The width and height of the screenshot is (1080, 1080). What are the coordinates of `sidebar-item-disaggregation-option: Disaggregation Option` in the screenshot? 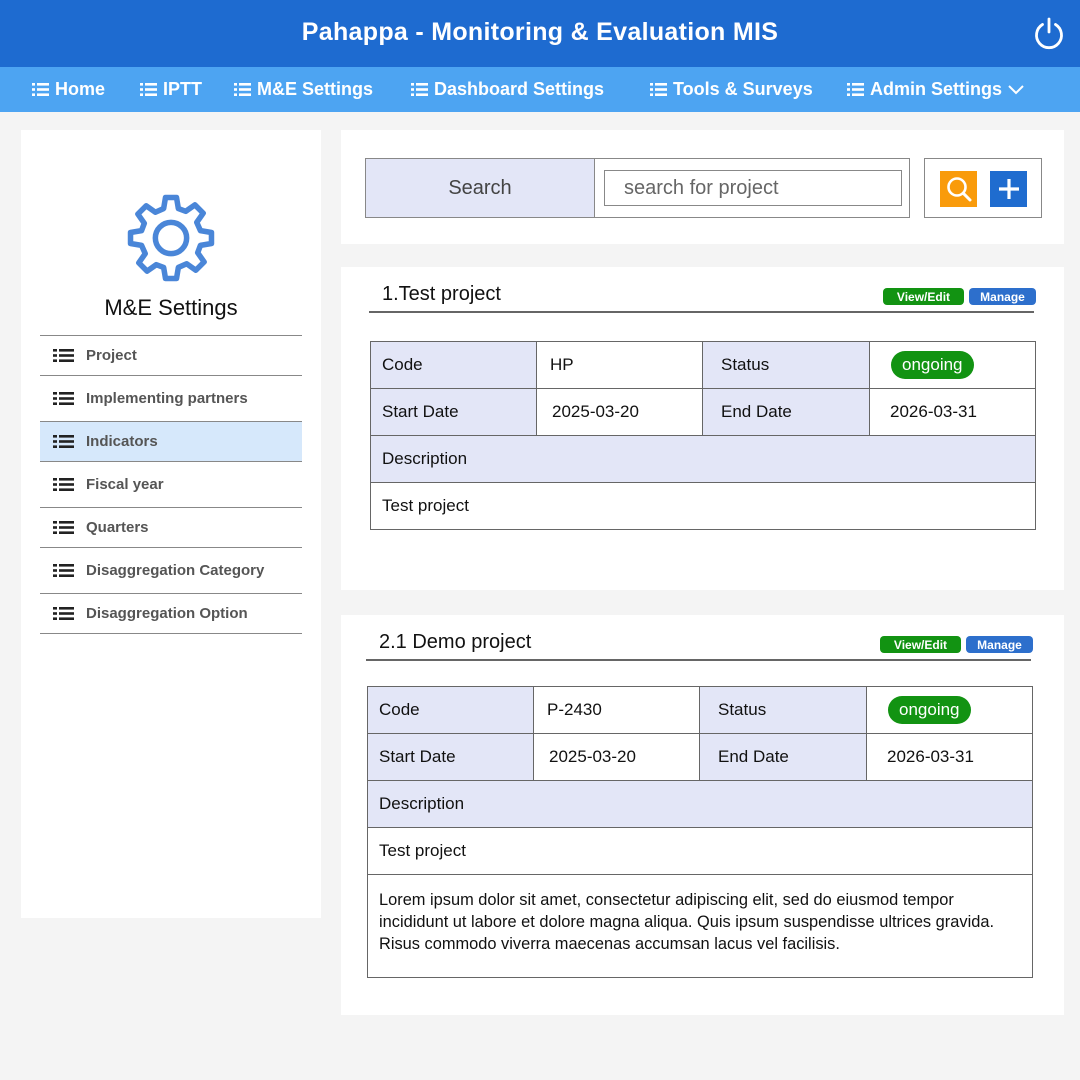 It's located at (171, 614).